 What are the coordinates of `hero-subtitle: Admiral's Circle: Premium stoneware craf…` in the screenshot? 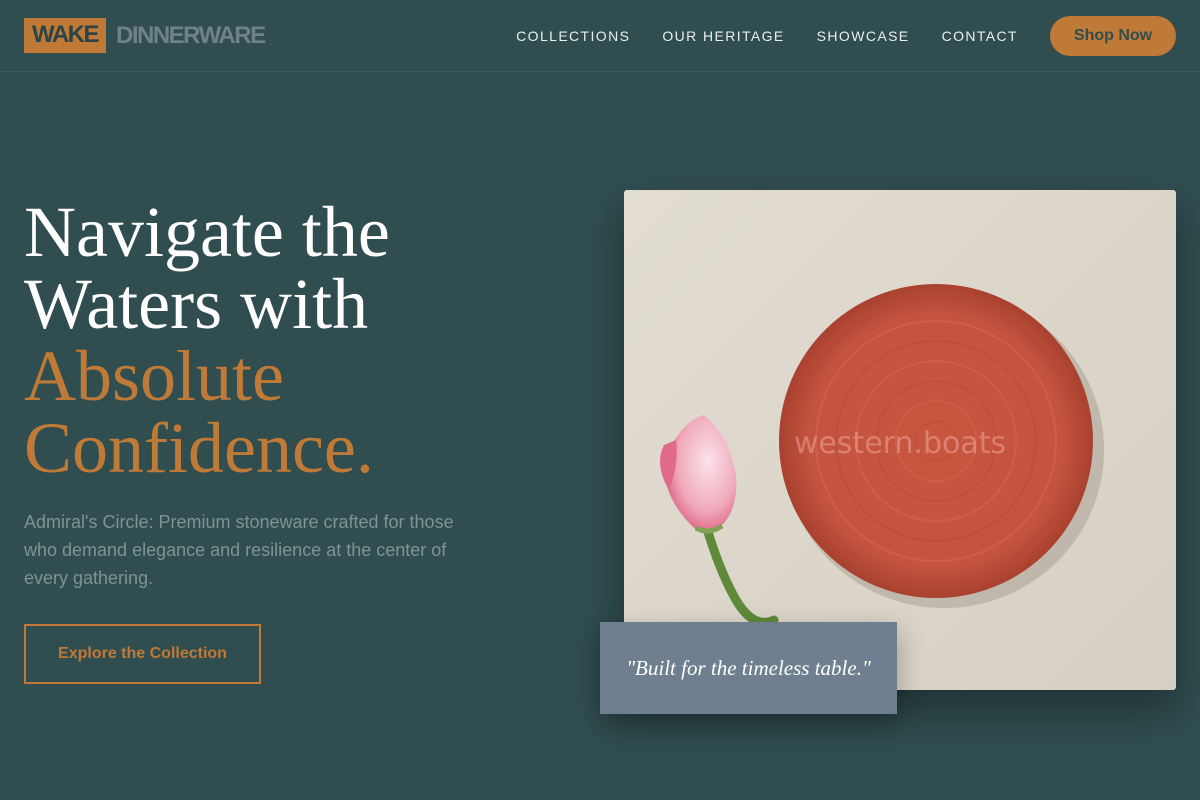 It's located at (239, 550).